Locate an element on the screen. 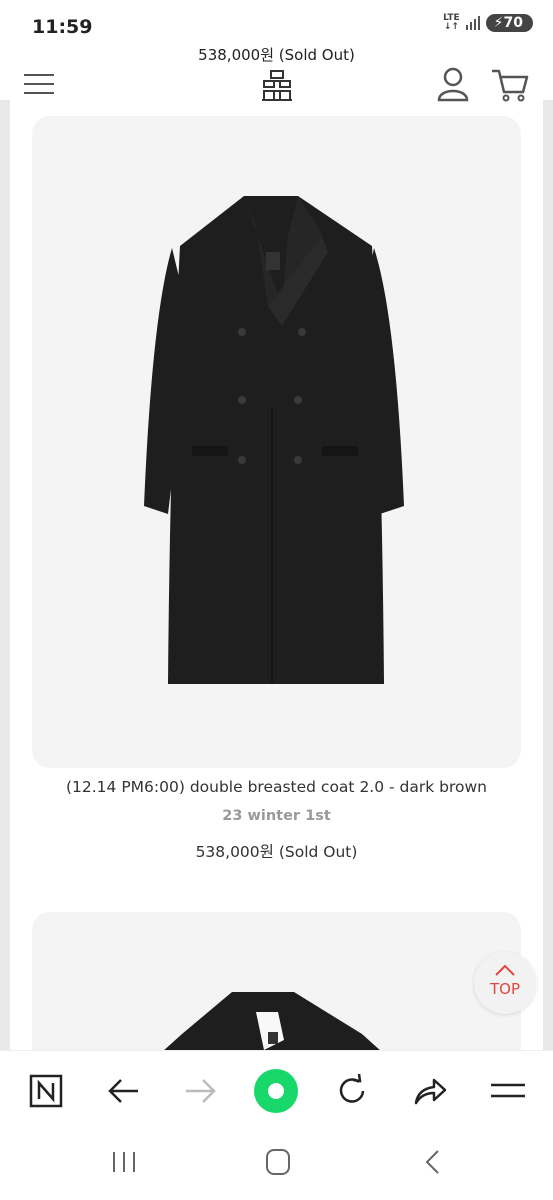 Image resolution: width=553 pixels, height=1200 pixels. menu-button is located at coordinates (40, 84).